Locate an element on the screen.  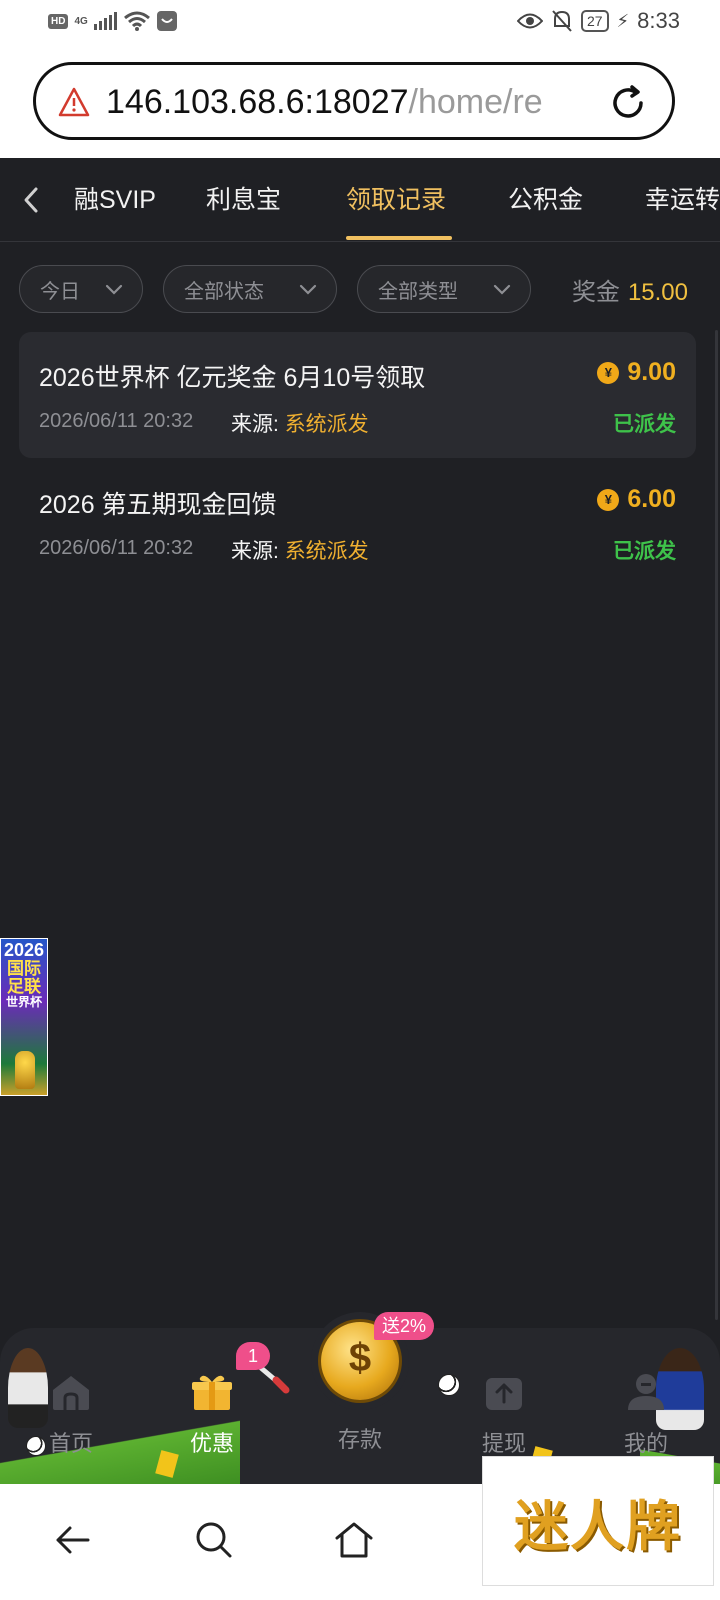
record-amount: ¥9.00 is located at coordinates (636, 372).